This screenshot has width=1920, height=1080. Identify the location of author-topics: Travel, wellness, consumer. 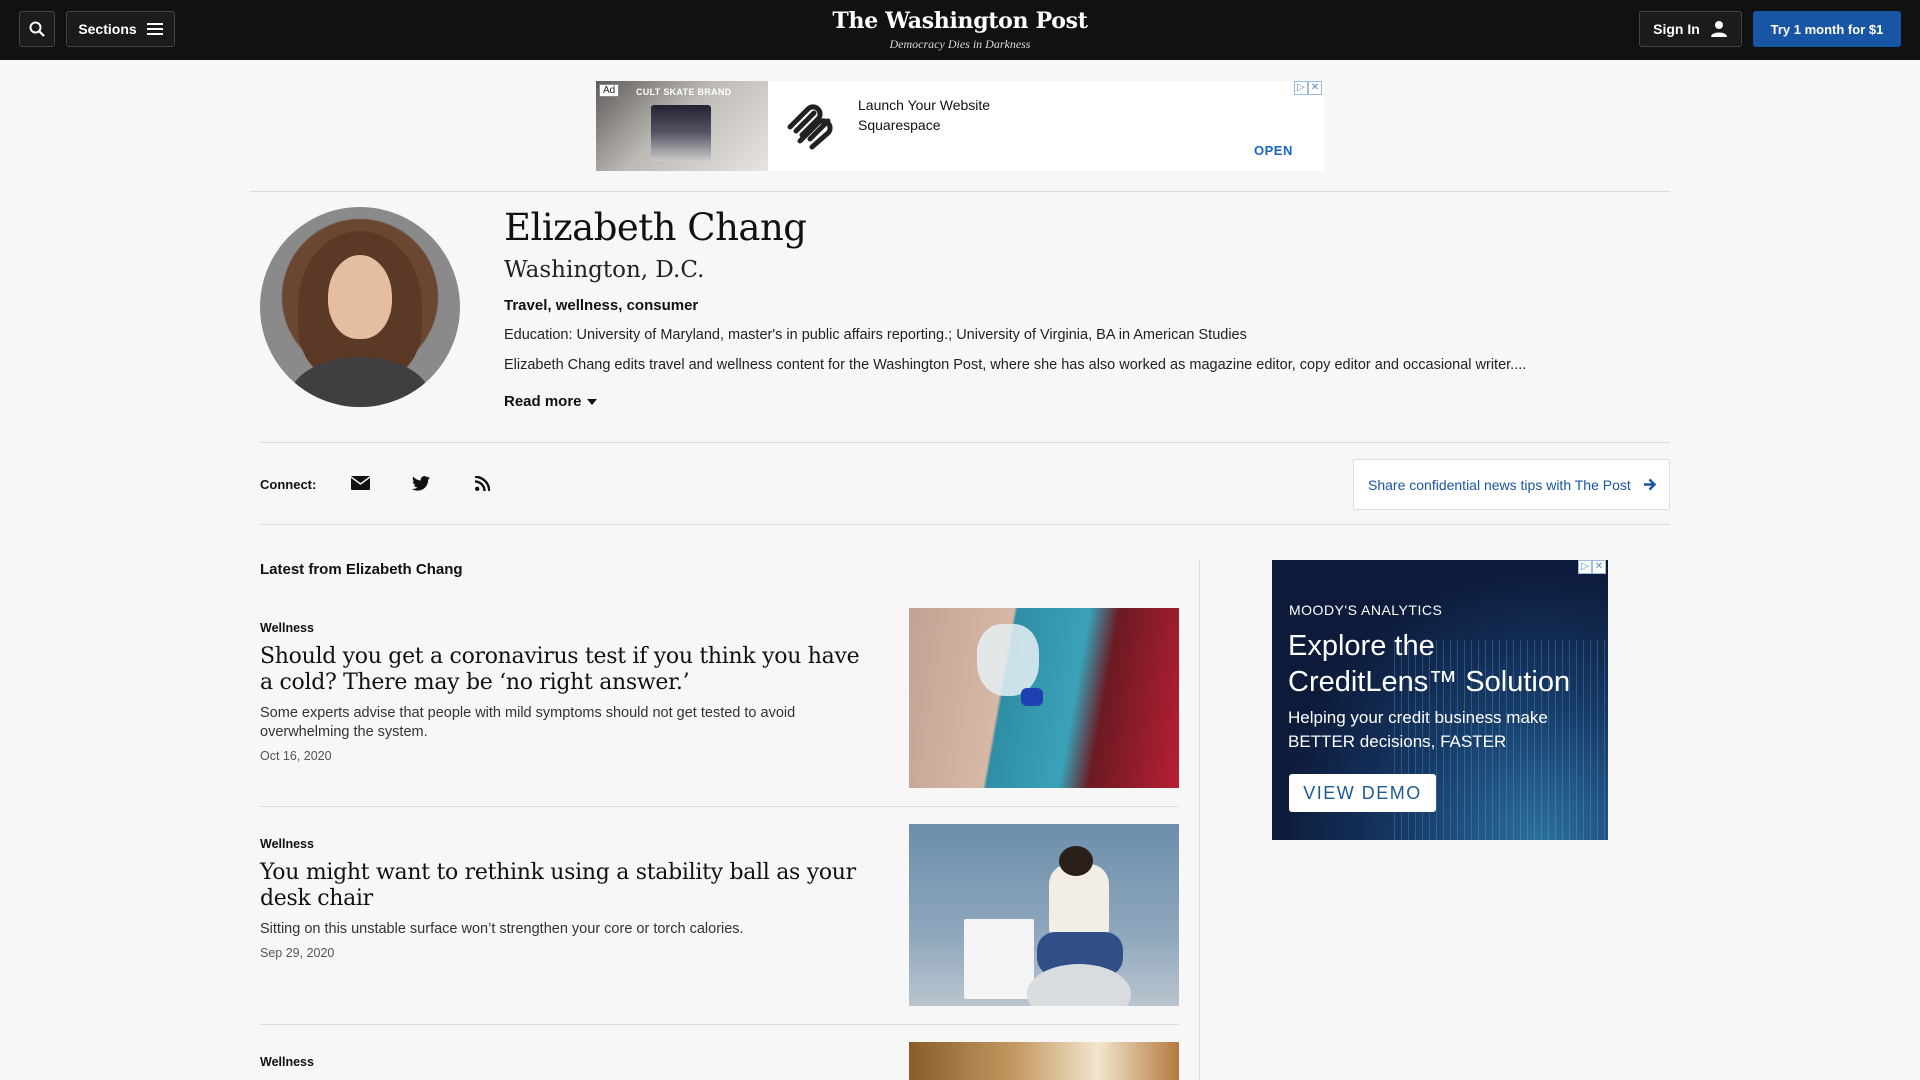
(601, 305).